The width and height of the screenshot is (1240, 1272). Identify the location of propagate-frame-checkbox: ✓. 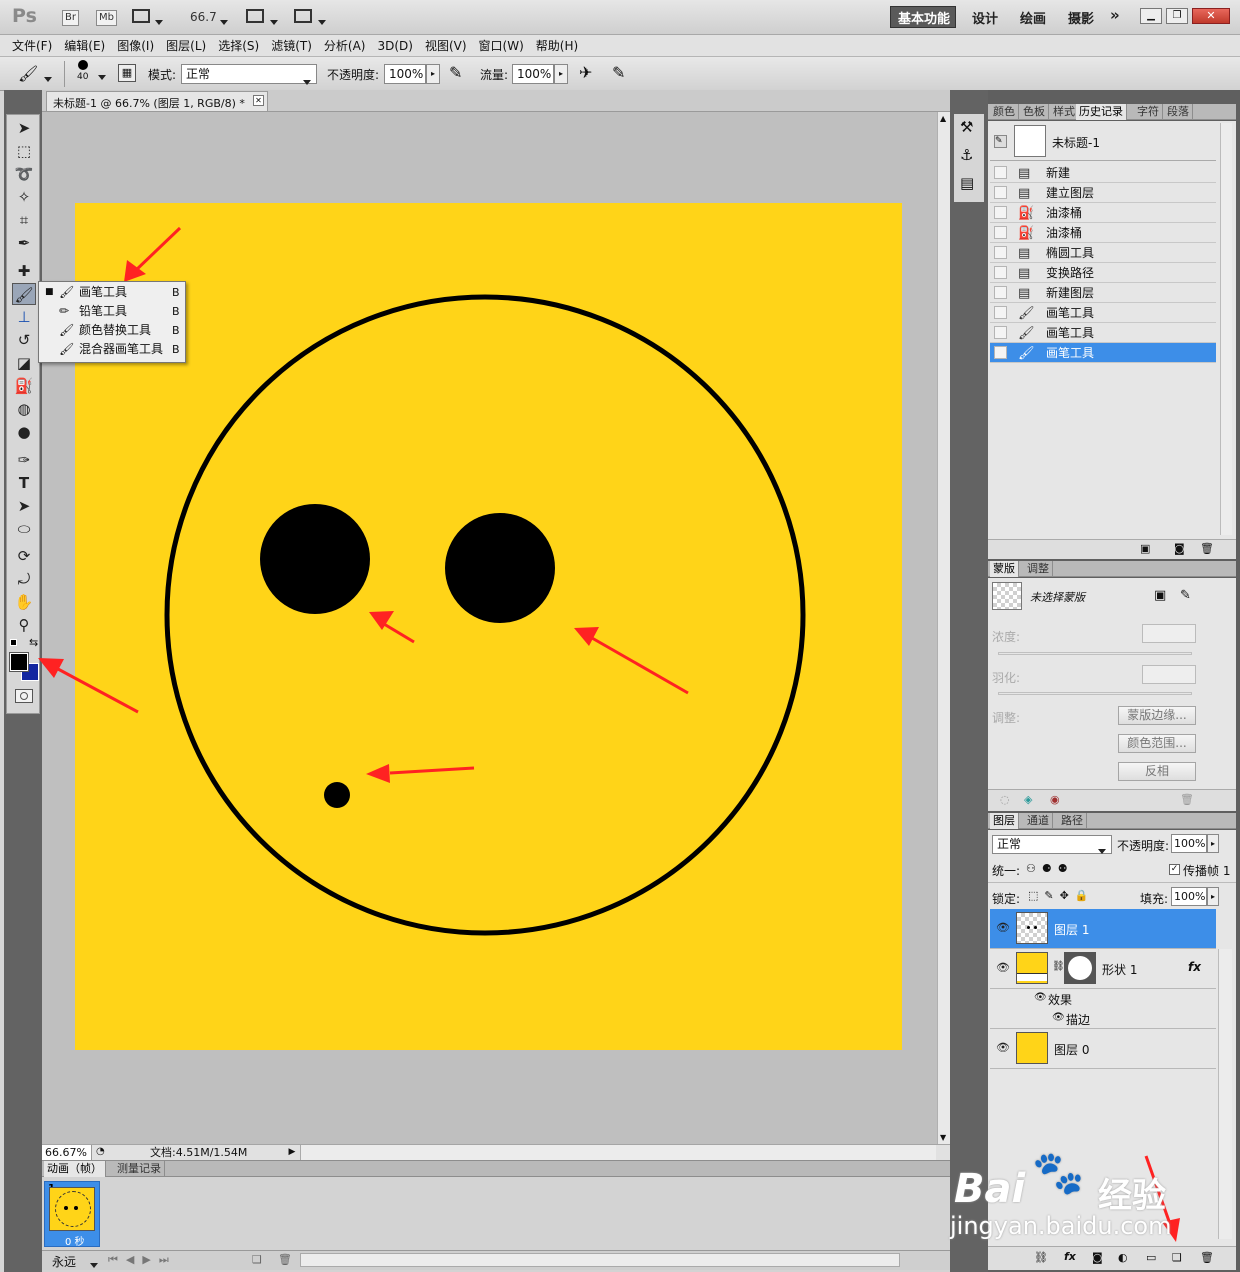
(1174, 869).